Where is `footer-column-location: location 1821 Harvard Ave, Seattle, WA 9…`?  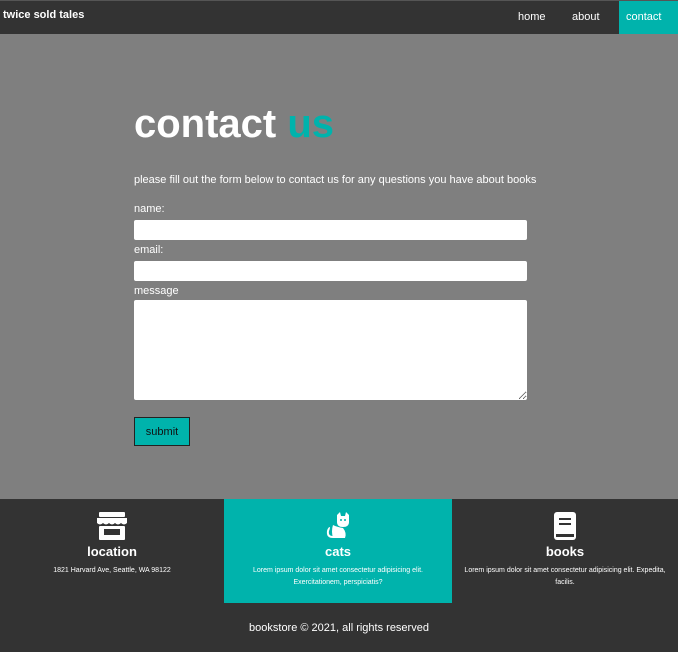
footer-column-location: location 1821 Harvard Ave, Seattle, WA 9… is located at coordinates (112, 551).